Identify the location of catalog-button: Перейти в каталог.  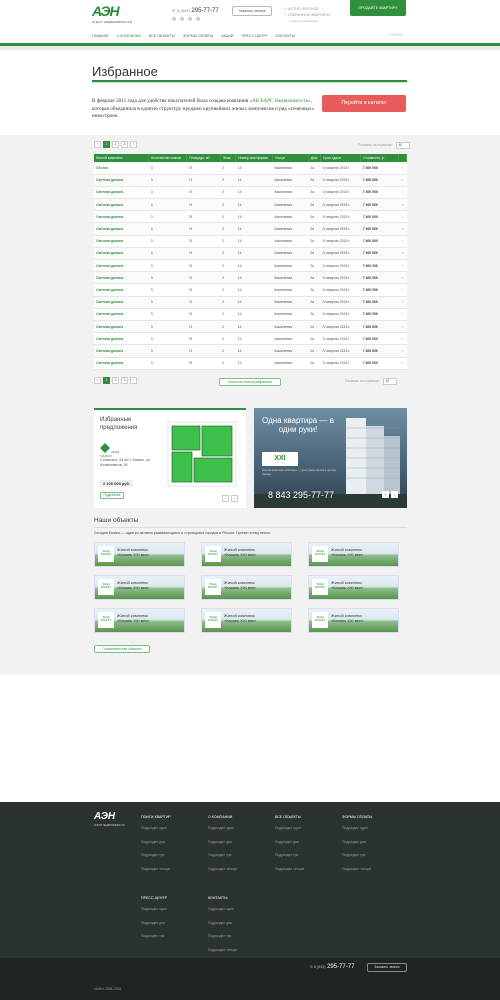
(364, 103).